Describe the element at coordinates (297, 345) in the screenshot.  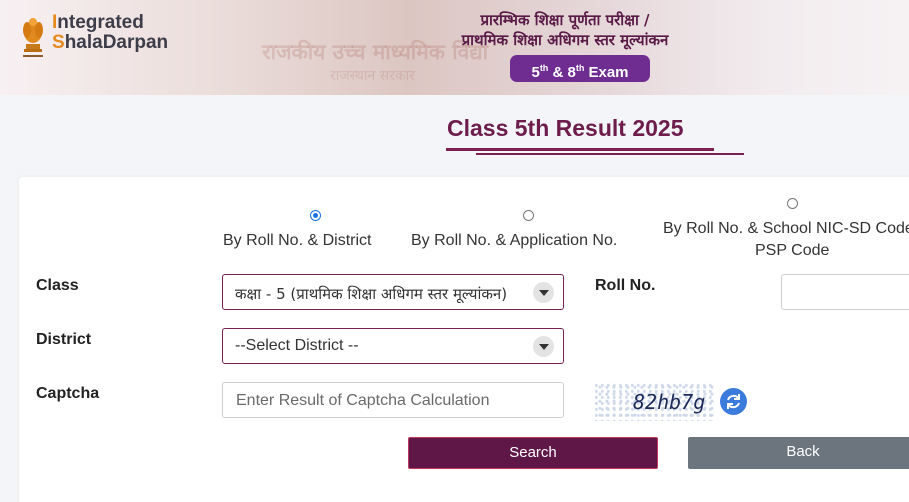
I see `district-select-value: --Select District --` at that location.